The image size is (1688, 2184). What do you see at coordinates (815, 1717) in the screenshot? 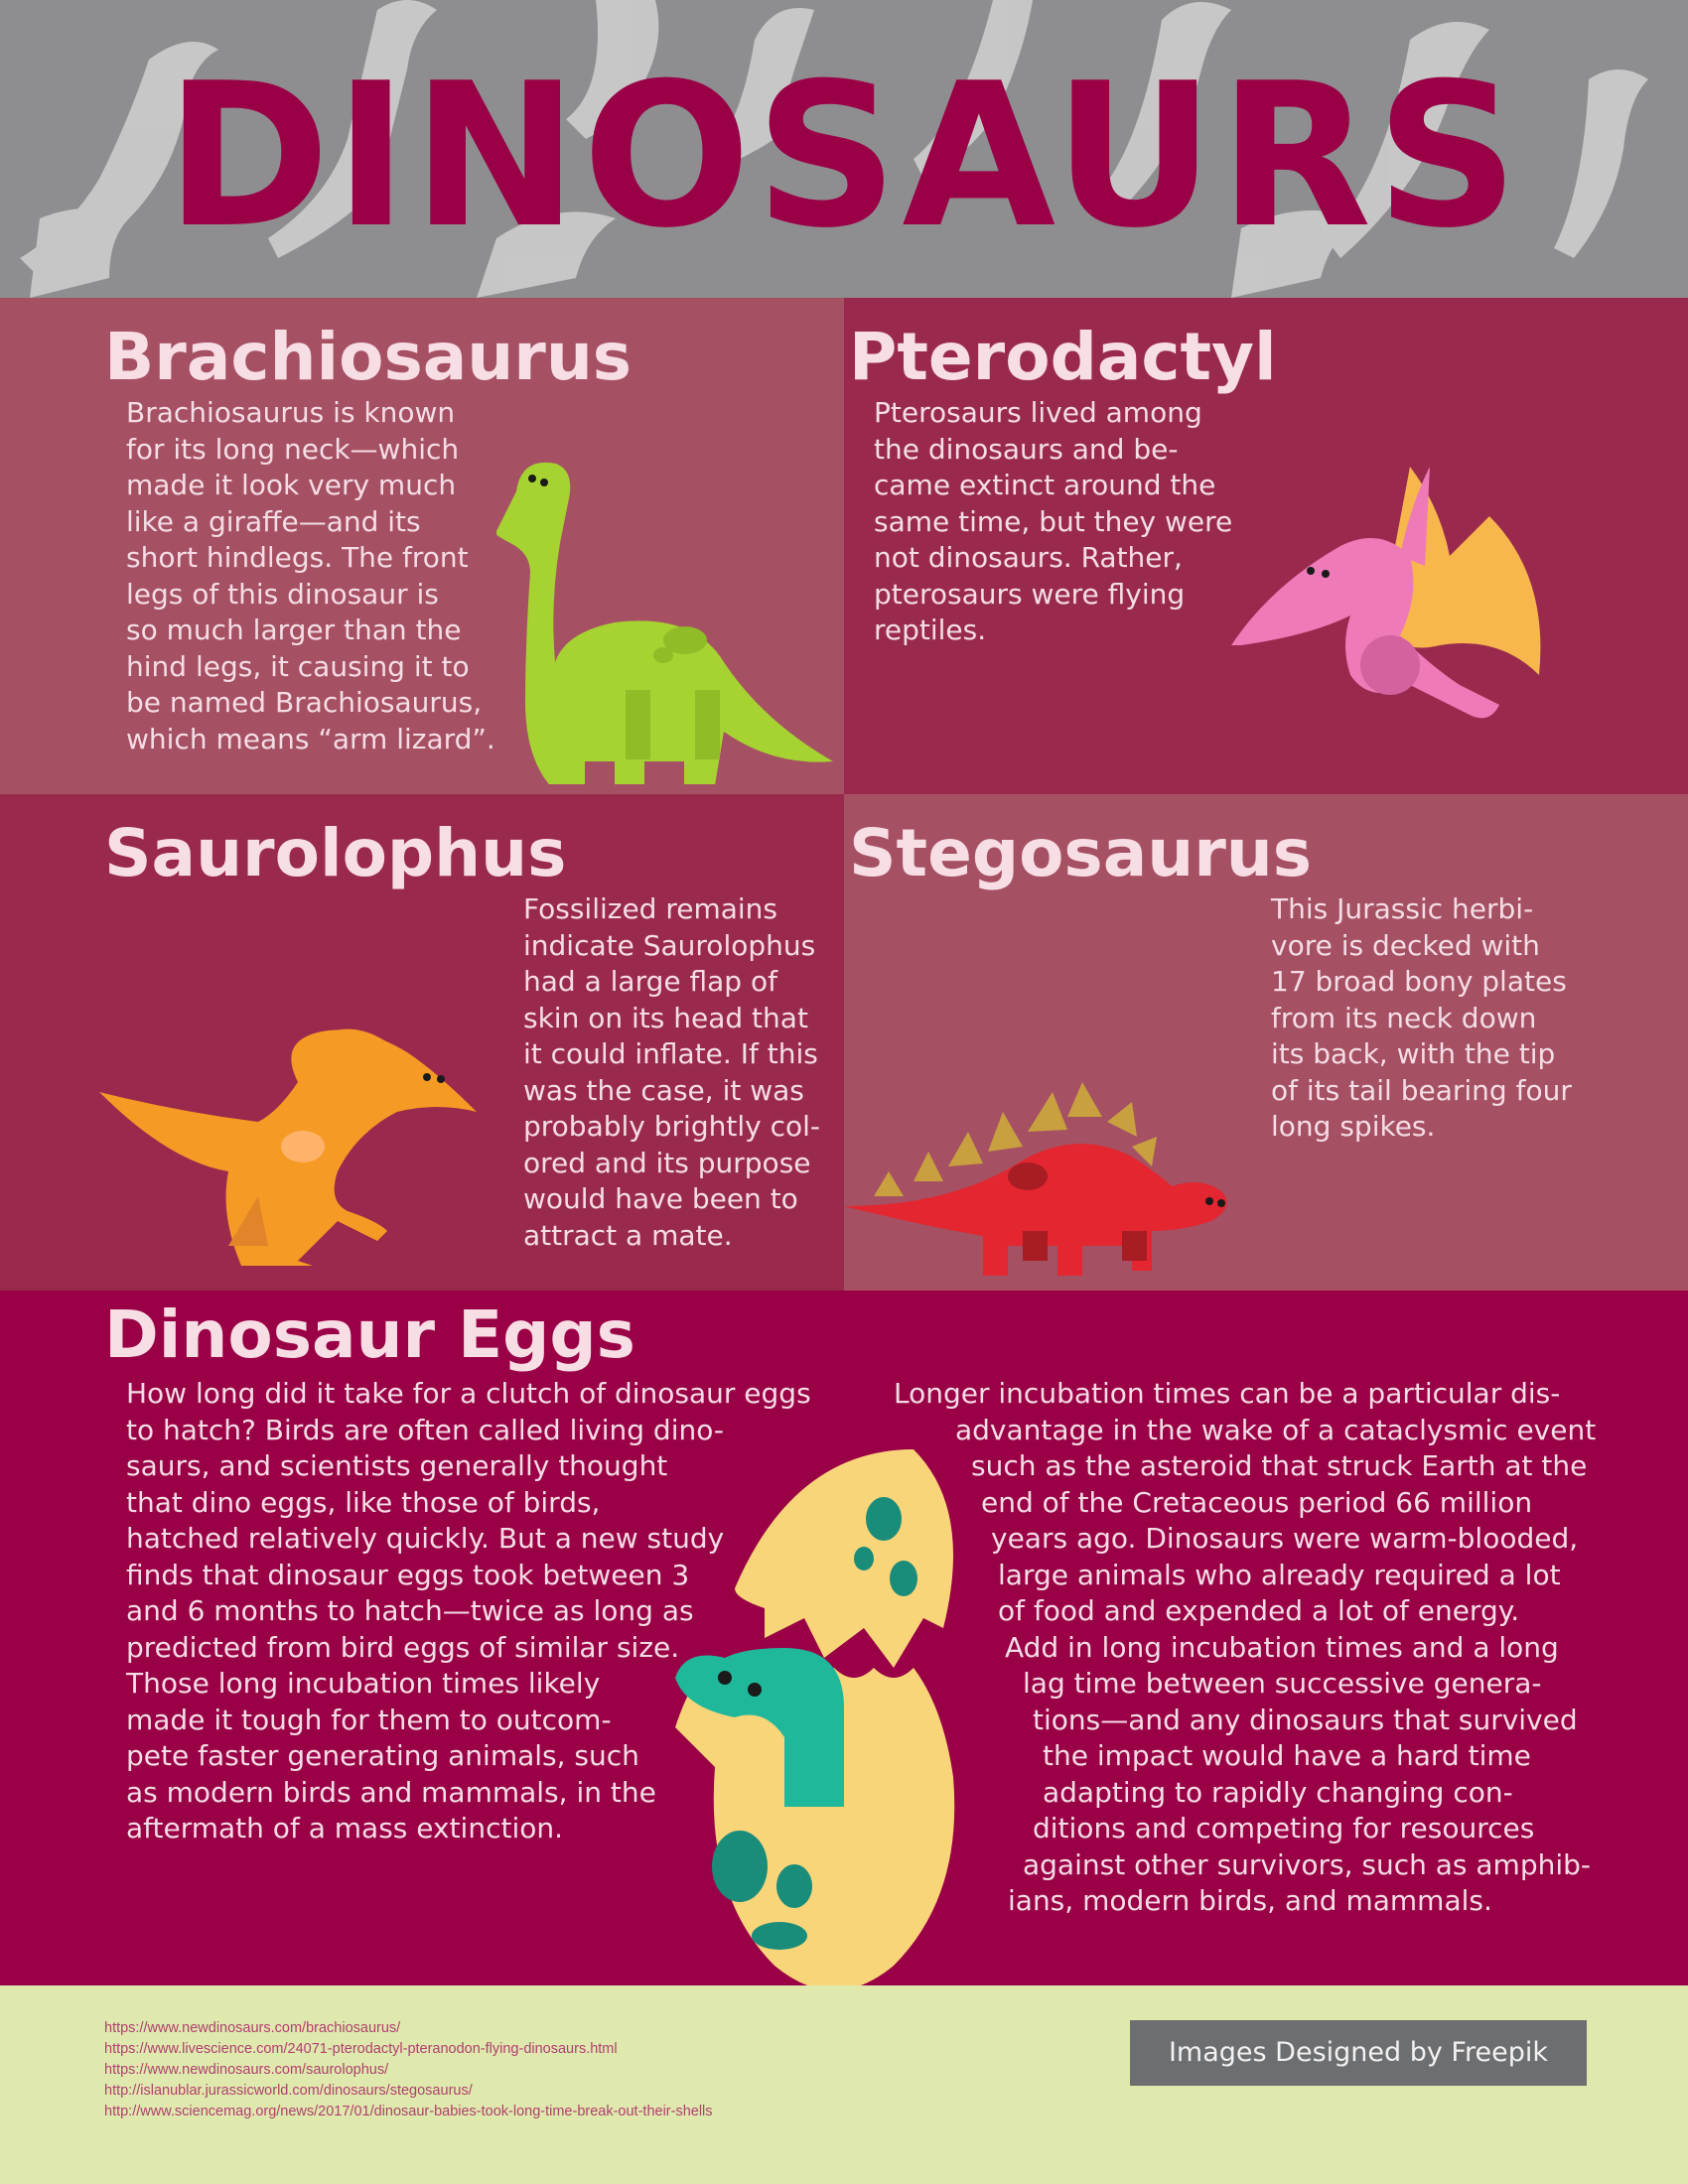
I see `hatching-egg-icon` at bounding box center [815, 1717].